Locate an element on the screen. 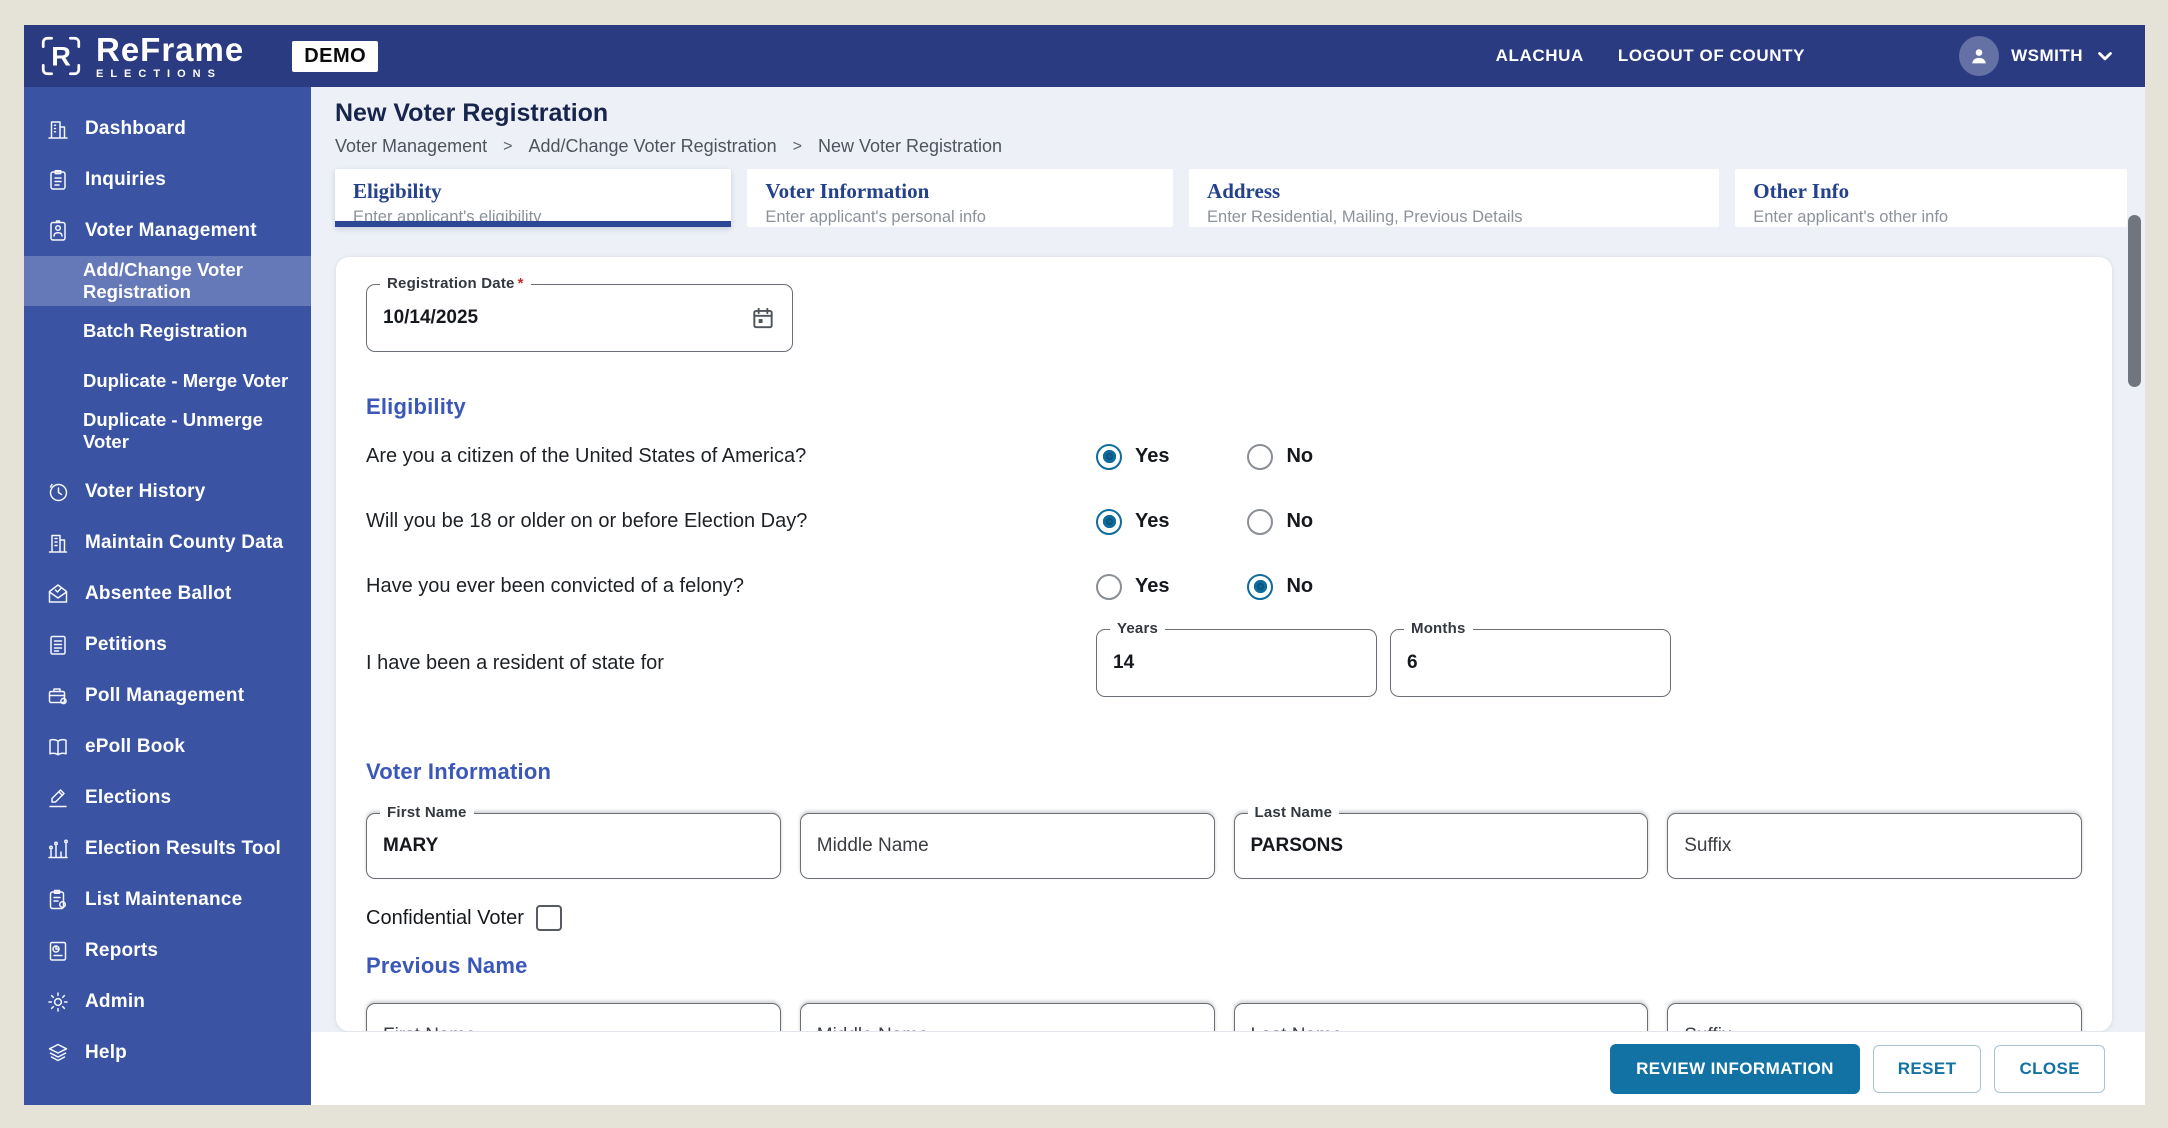 This screenshot has width=2168, height=1128. poll-management-icon is located at coordinates (58, 696).